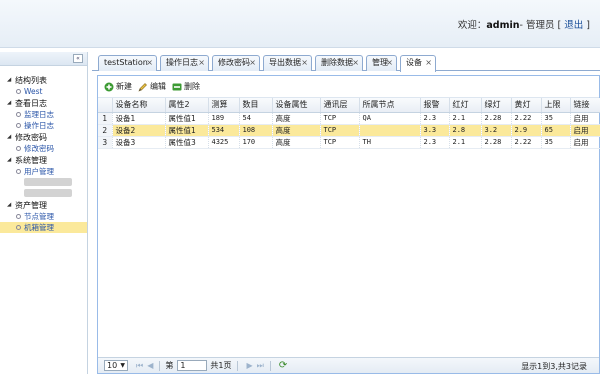  Describe the element at coordinates (78, 58) in the screenshot. I see `collapse-sidebar-button: «` at that location.